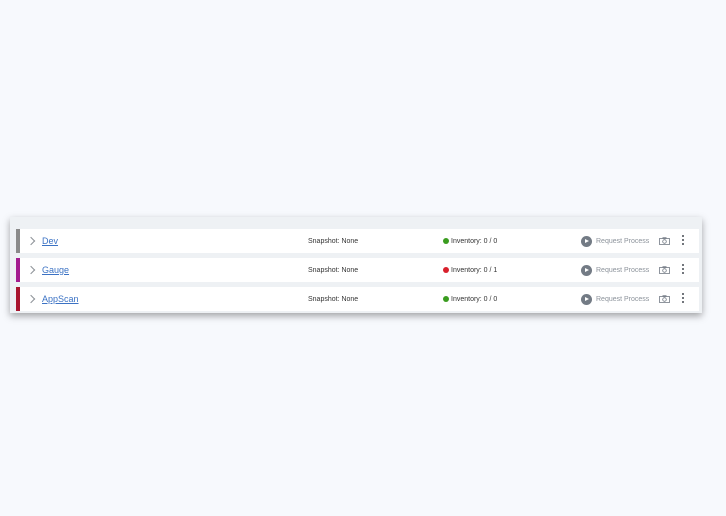 This screenshot has width=726, height=516. What do you see at coordinates (162, 270) in the screenshot?
I see `environment-name-link: Gauge` at bounding box center [162, 270].